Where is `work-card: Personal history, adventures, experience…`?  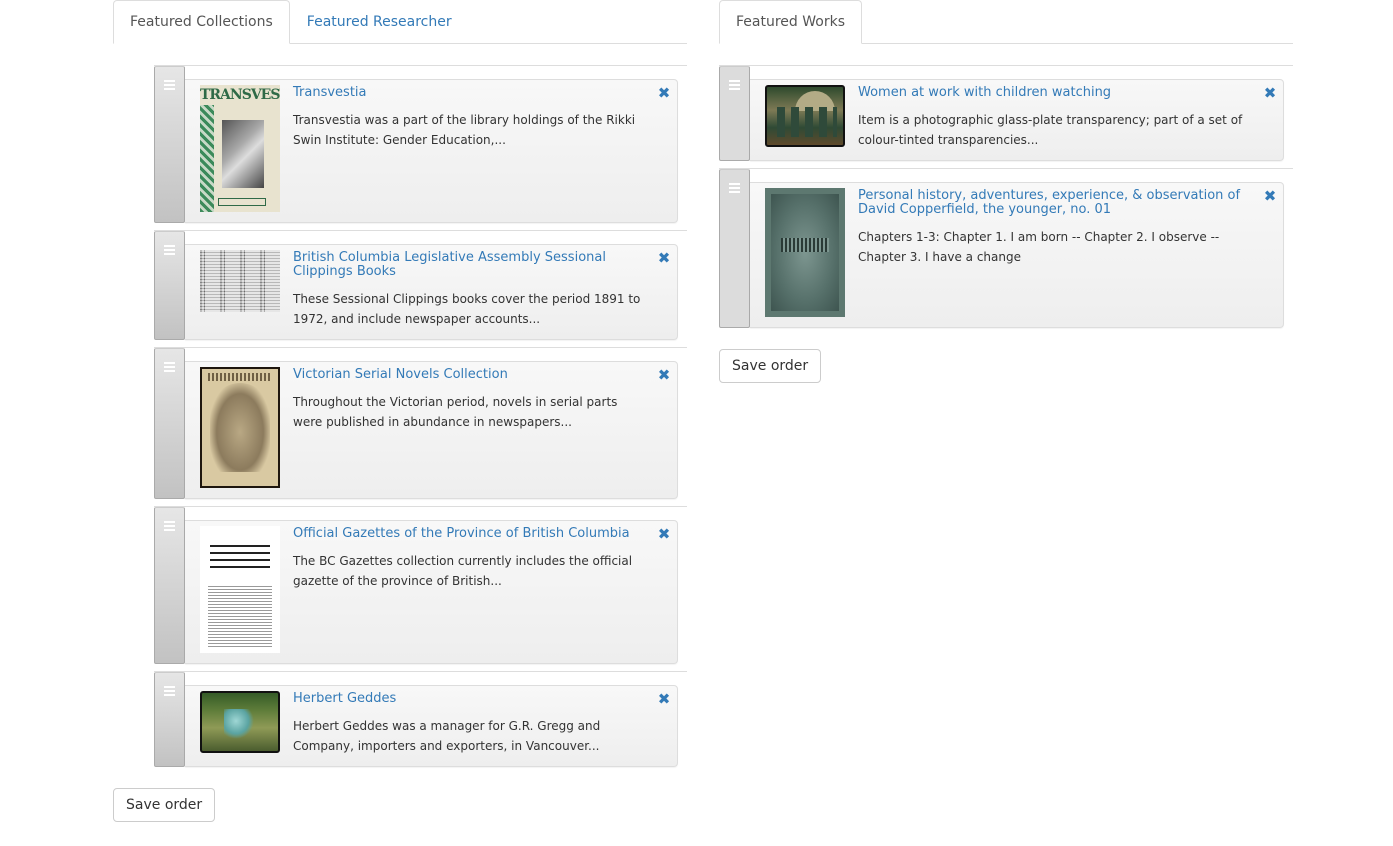
work-card: Personal history, adventures, experience… is located at coordinates (1017, 255).